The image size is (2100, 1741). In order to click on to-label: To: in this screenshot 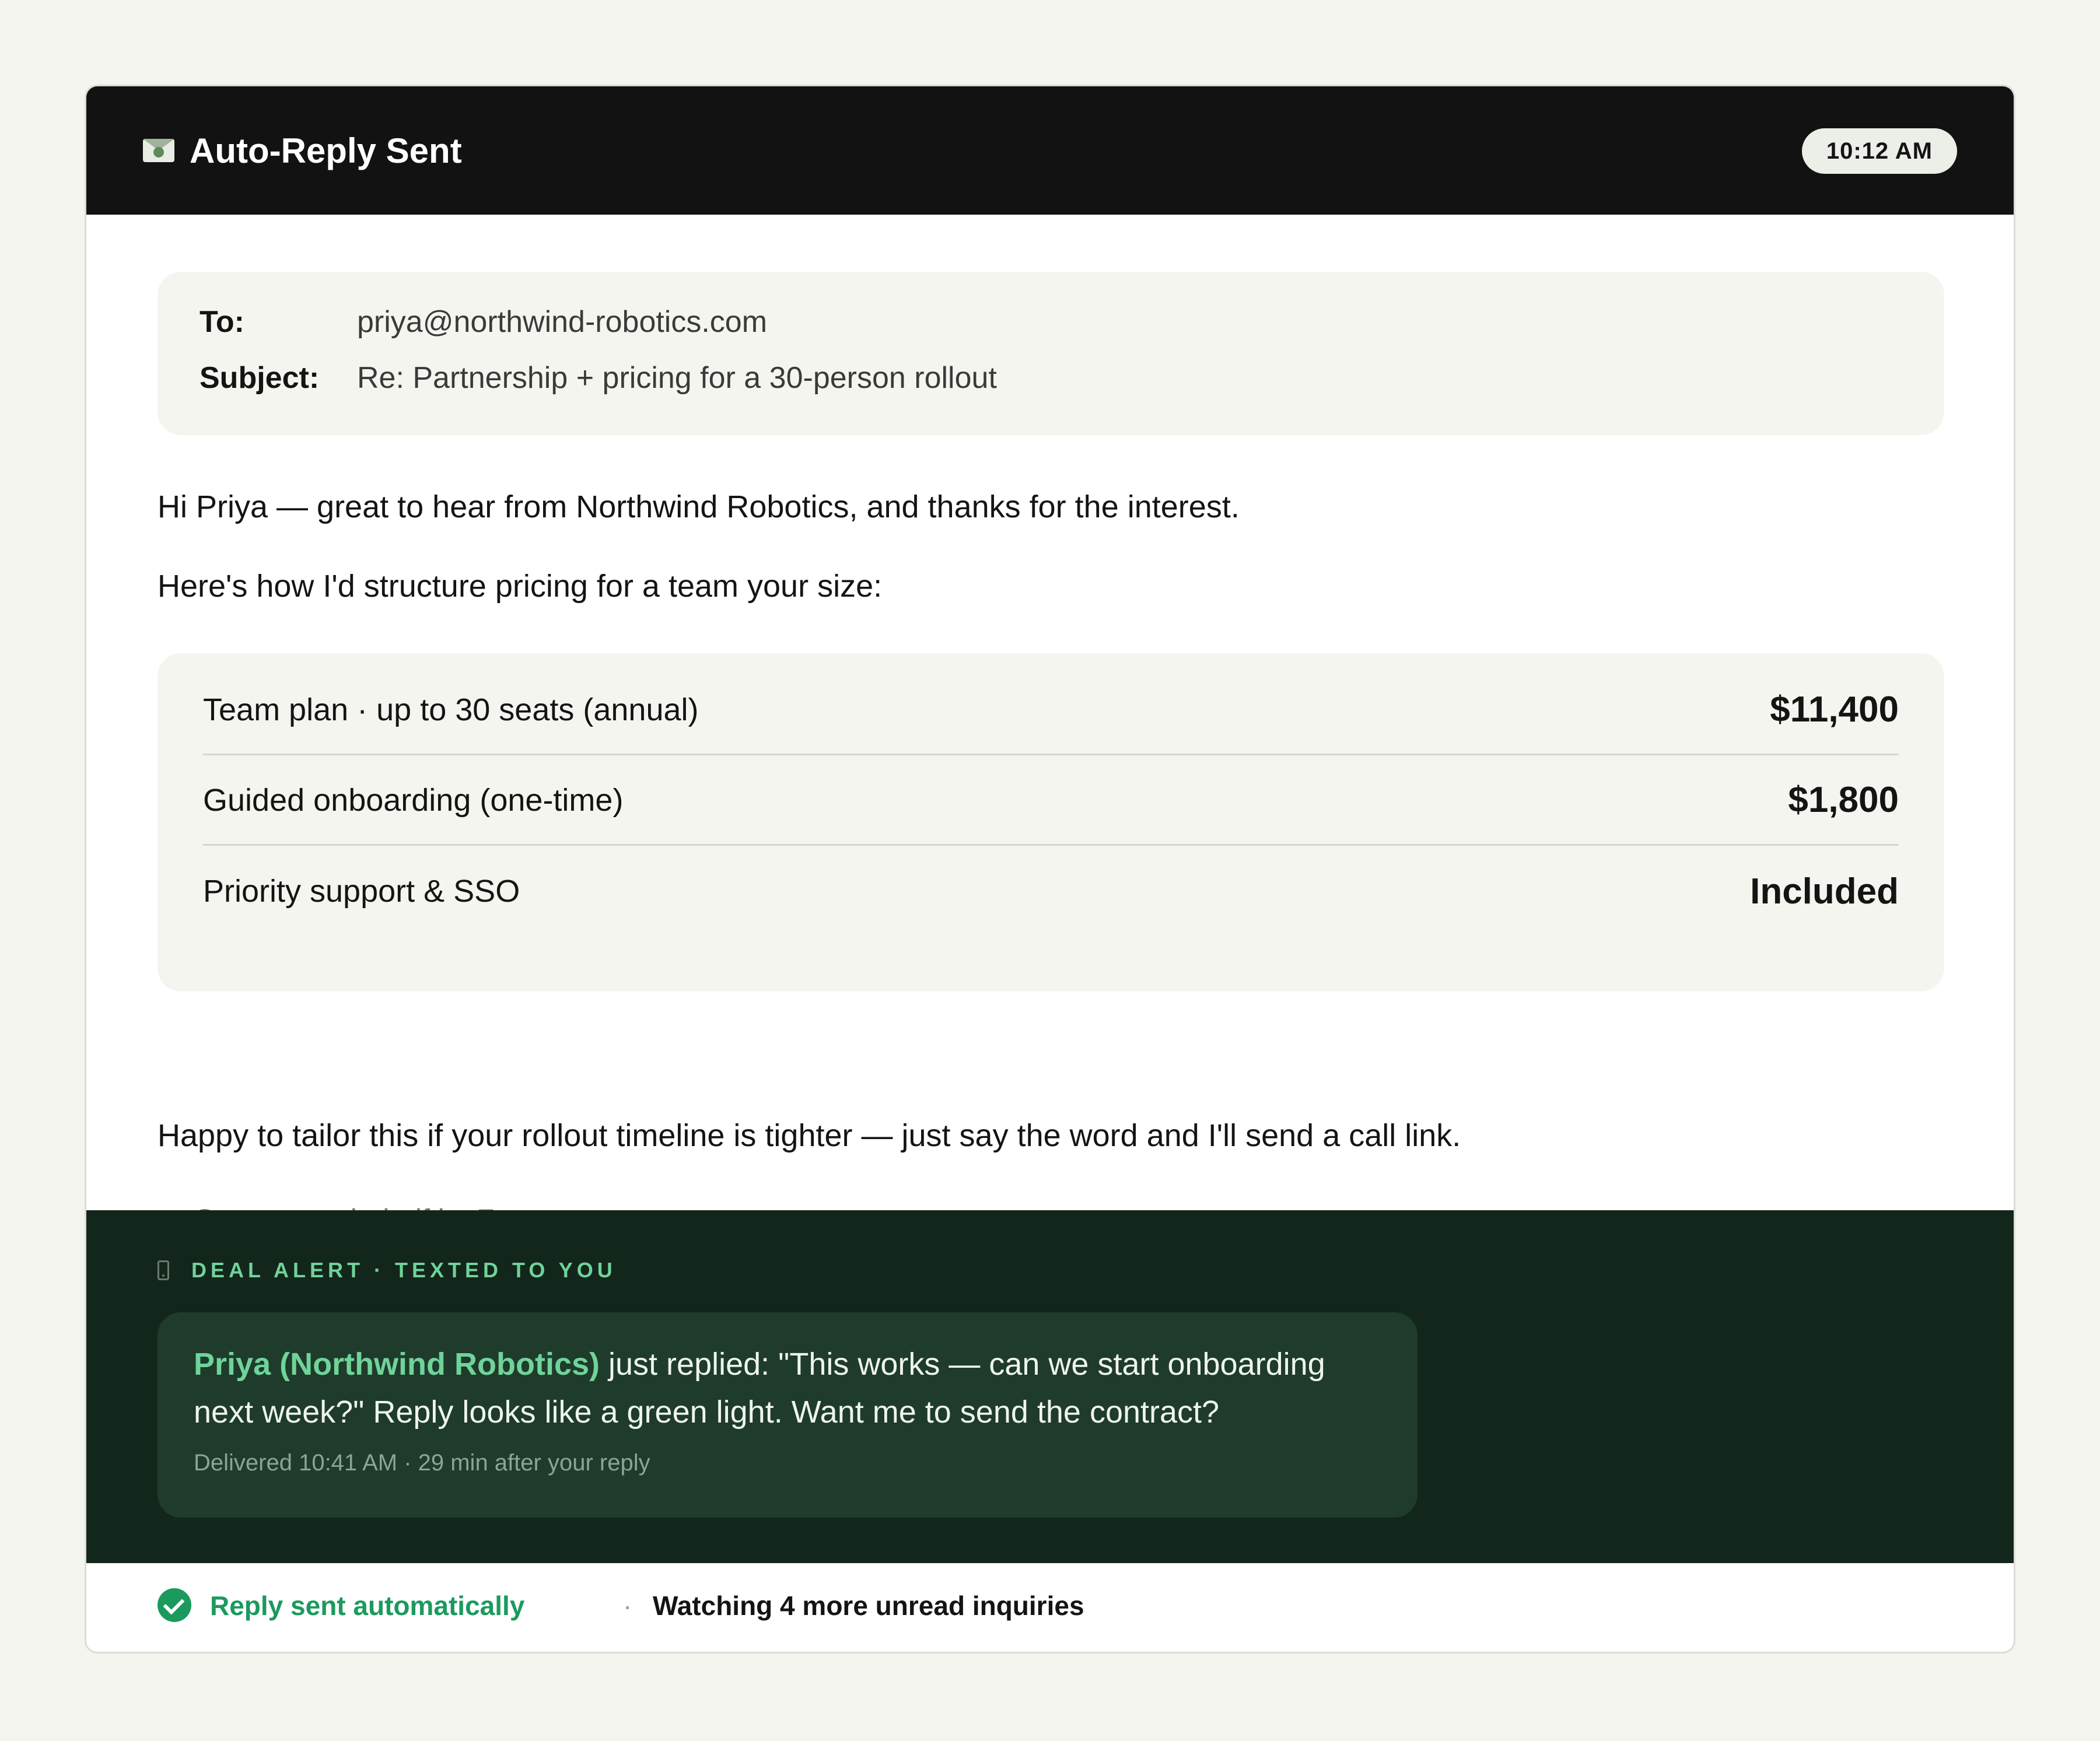, I will do `click(222, 322)`.